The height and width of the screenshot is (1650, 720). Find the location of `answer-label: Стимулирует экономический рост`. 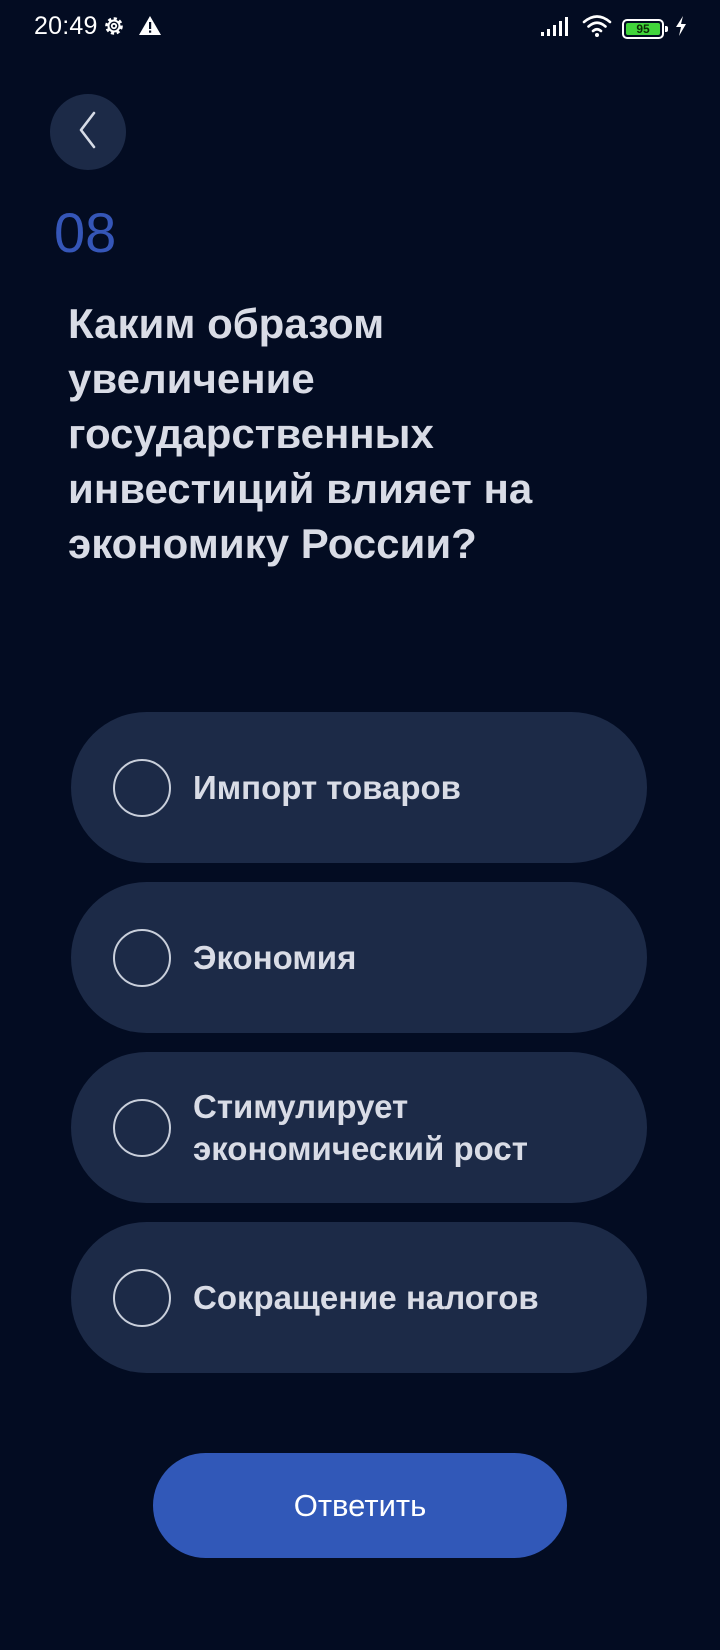

answer-label: Стимулирует экономический рост is located at coordinates (360, 1127).